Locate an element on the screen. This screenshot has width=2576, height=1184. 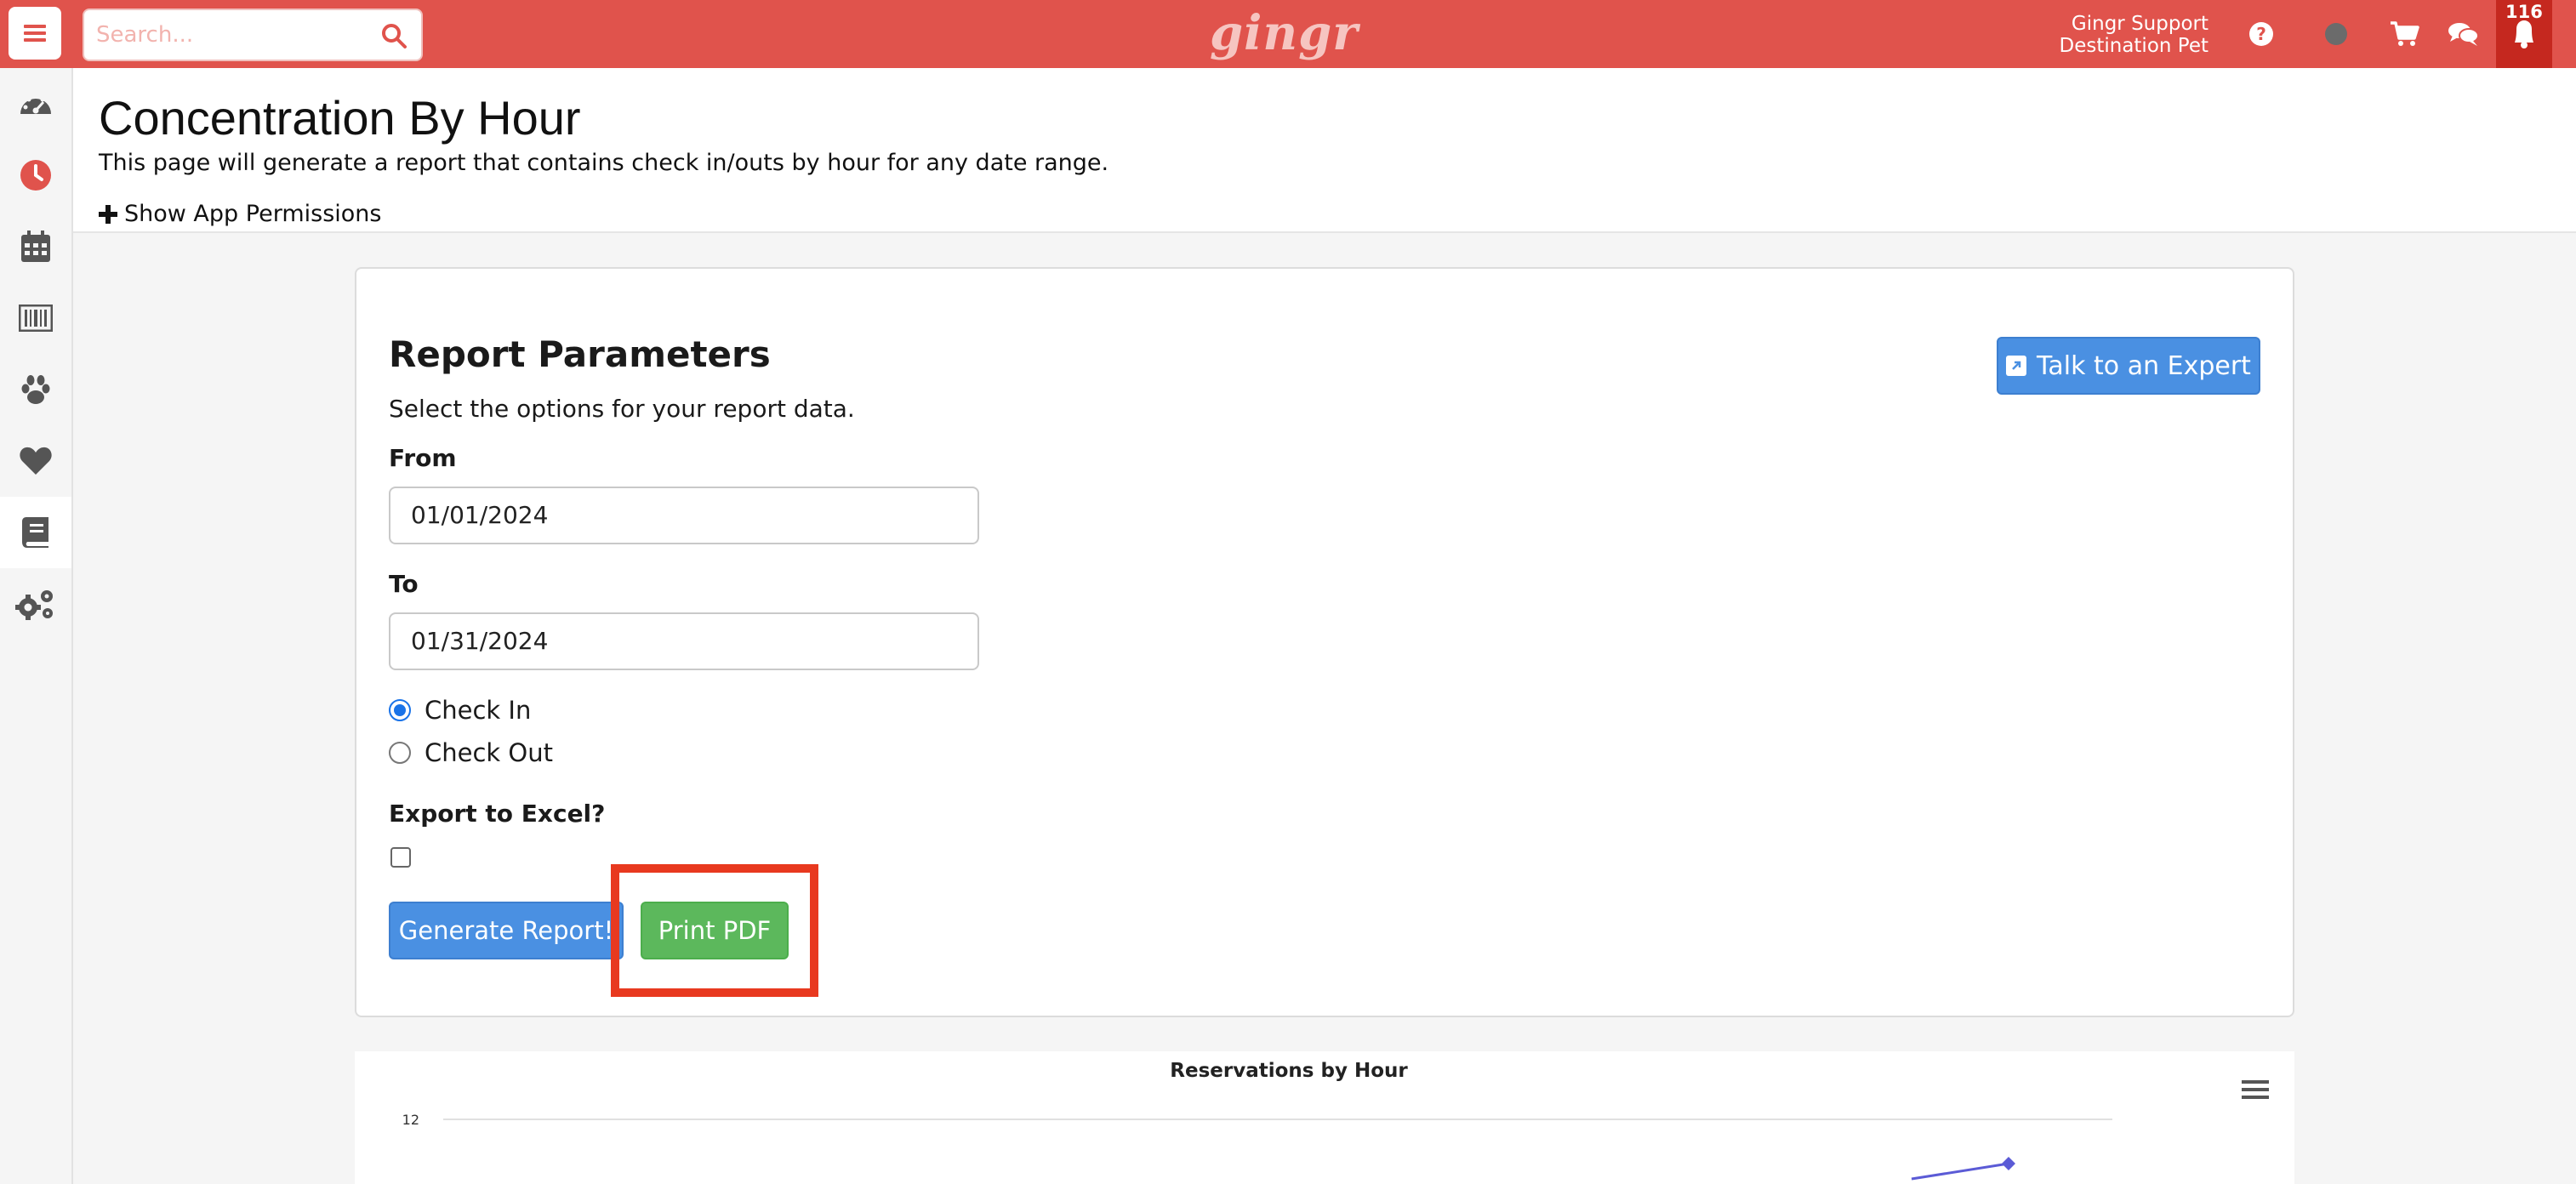
generate-report-button: Generate Report! is located at coordinates (507, 930).